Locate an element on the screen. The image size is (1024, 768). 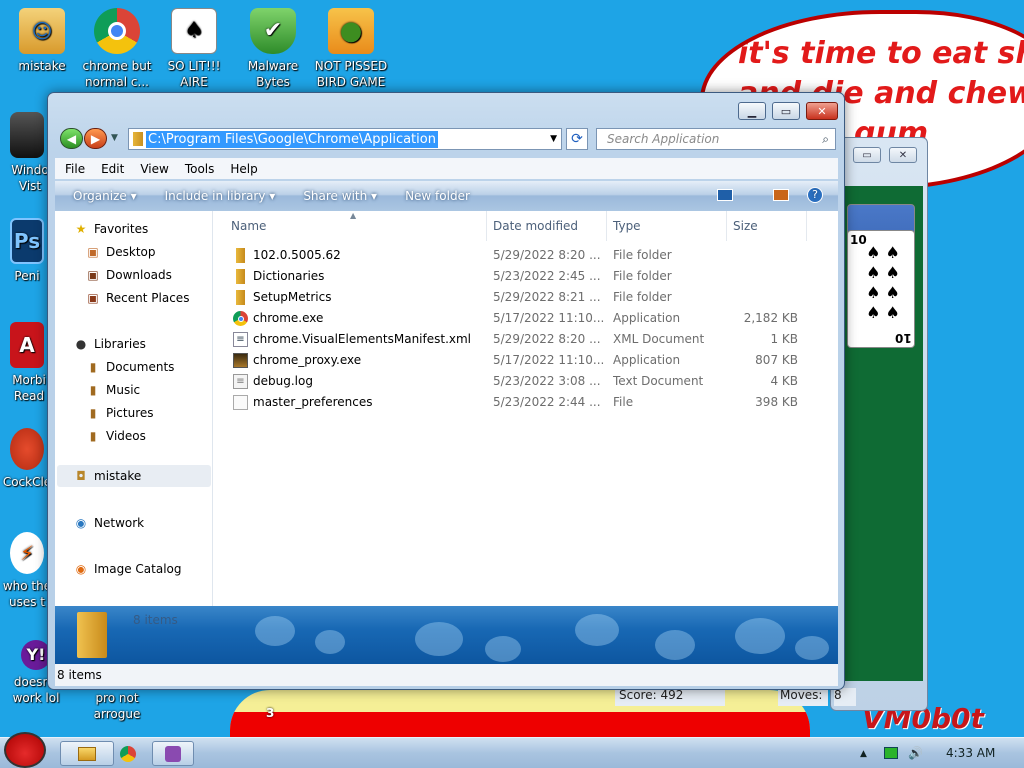
menu-view: View is located at coordinates (154, 169).